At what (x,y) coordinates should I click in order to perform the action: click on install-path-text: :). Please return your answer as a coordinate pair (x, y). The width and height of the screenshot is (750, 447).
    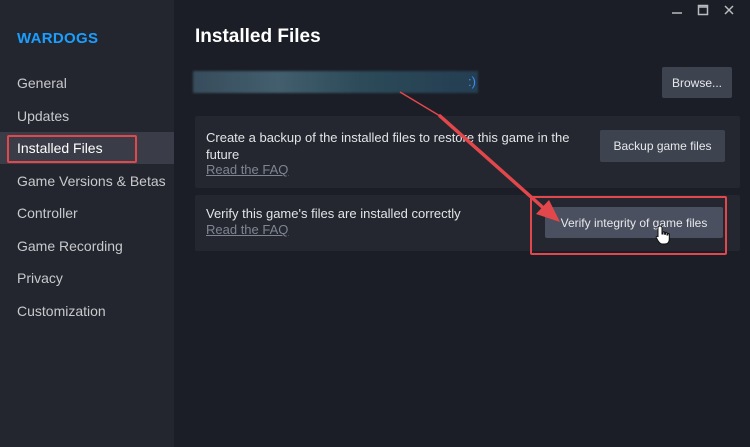
    Looking at the image, I should click on (472, 81).